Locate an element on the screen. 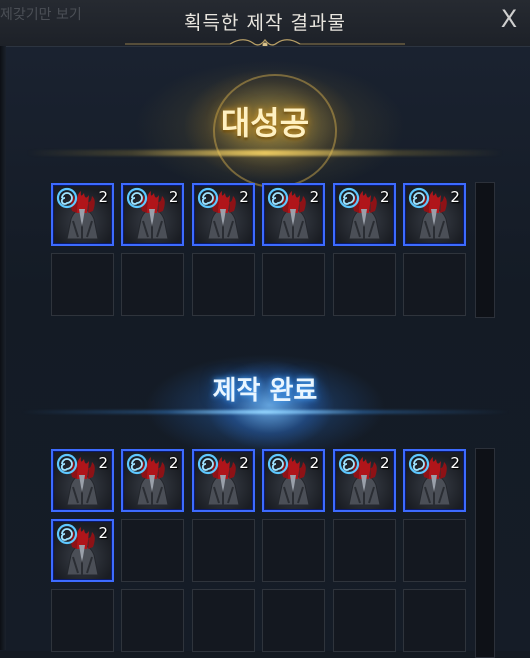 The image size is (530, 658). craft-complete-label: 제작 완료 is located at coordinates (265, 391).